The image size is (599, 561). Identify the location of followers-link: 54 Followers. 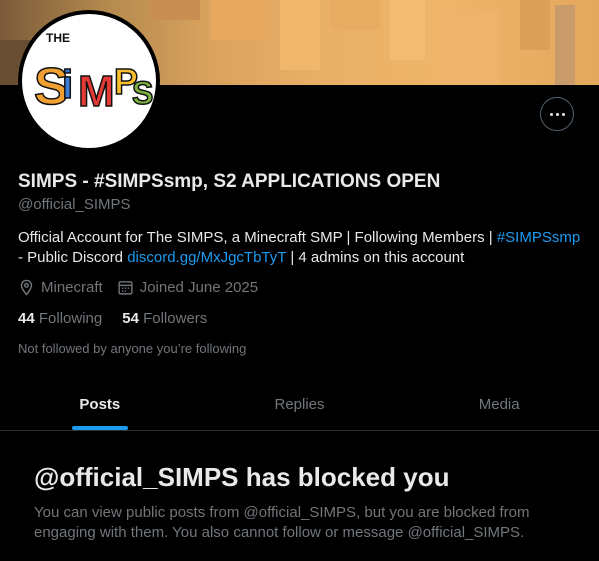
(164, 318).